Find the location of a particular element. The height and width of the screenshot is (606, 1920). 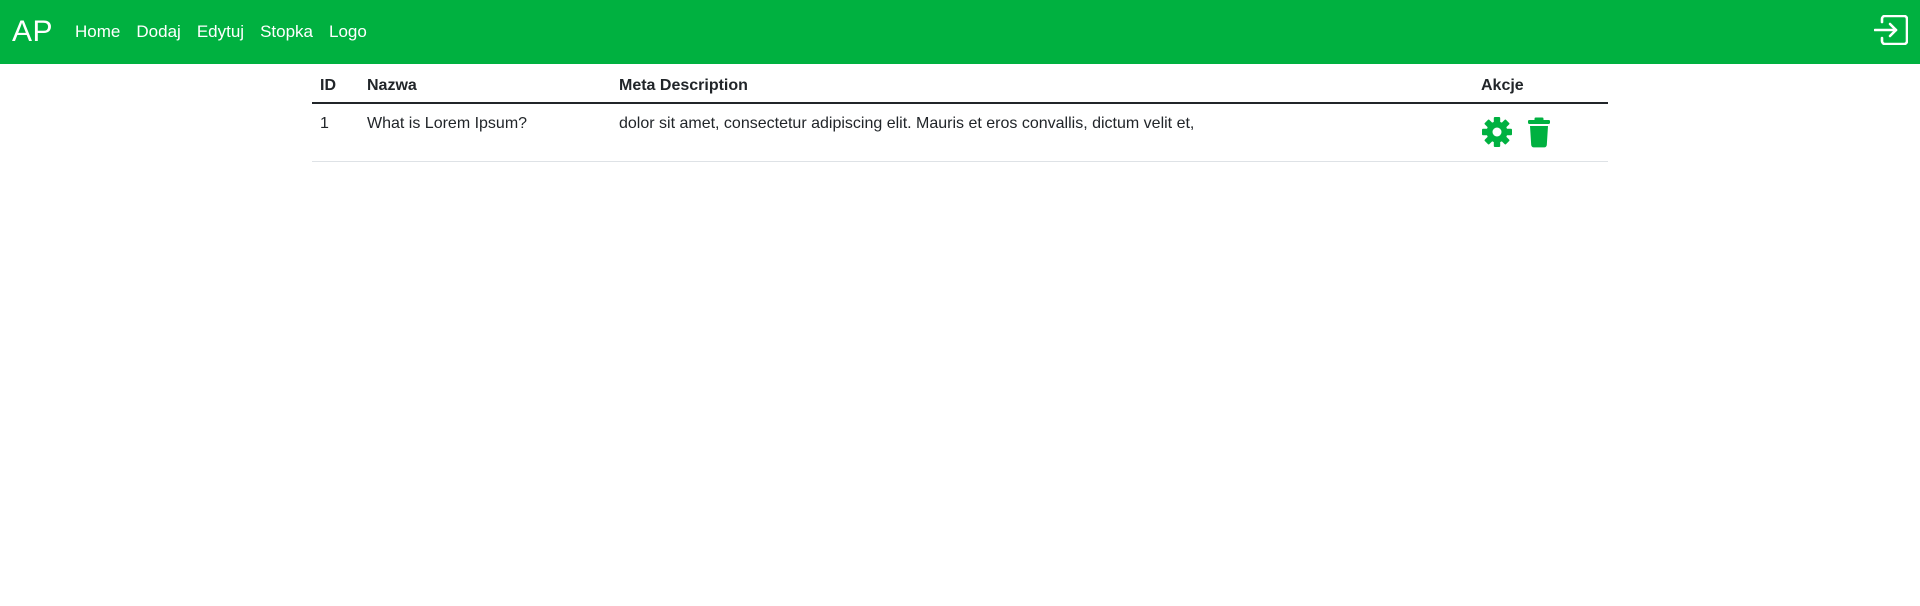

nav-dodaj: Dodaj is located at coordinates (158, 32).